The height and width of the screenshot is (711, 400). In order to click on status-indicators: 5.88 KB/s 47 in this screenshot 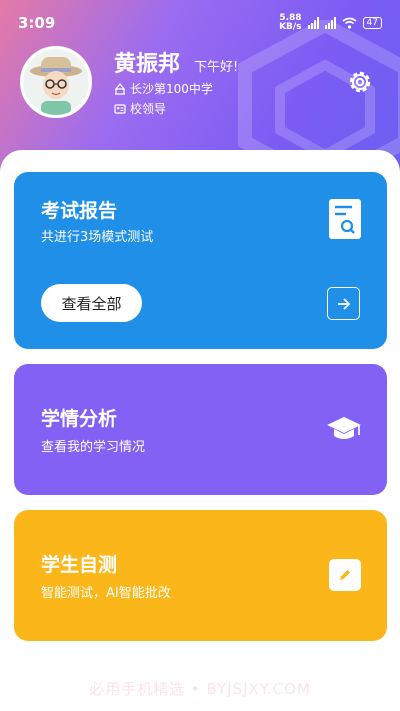, I will do `click(330, 23)`.